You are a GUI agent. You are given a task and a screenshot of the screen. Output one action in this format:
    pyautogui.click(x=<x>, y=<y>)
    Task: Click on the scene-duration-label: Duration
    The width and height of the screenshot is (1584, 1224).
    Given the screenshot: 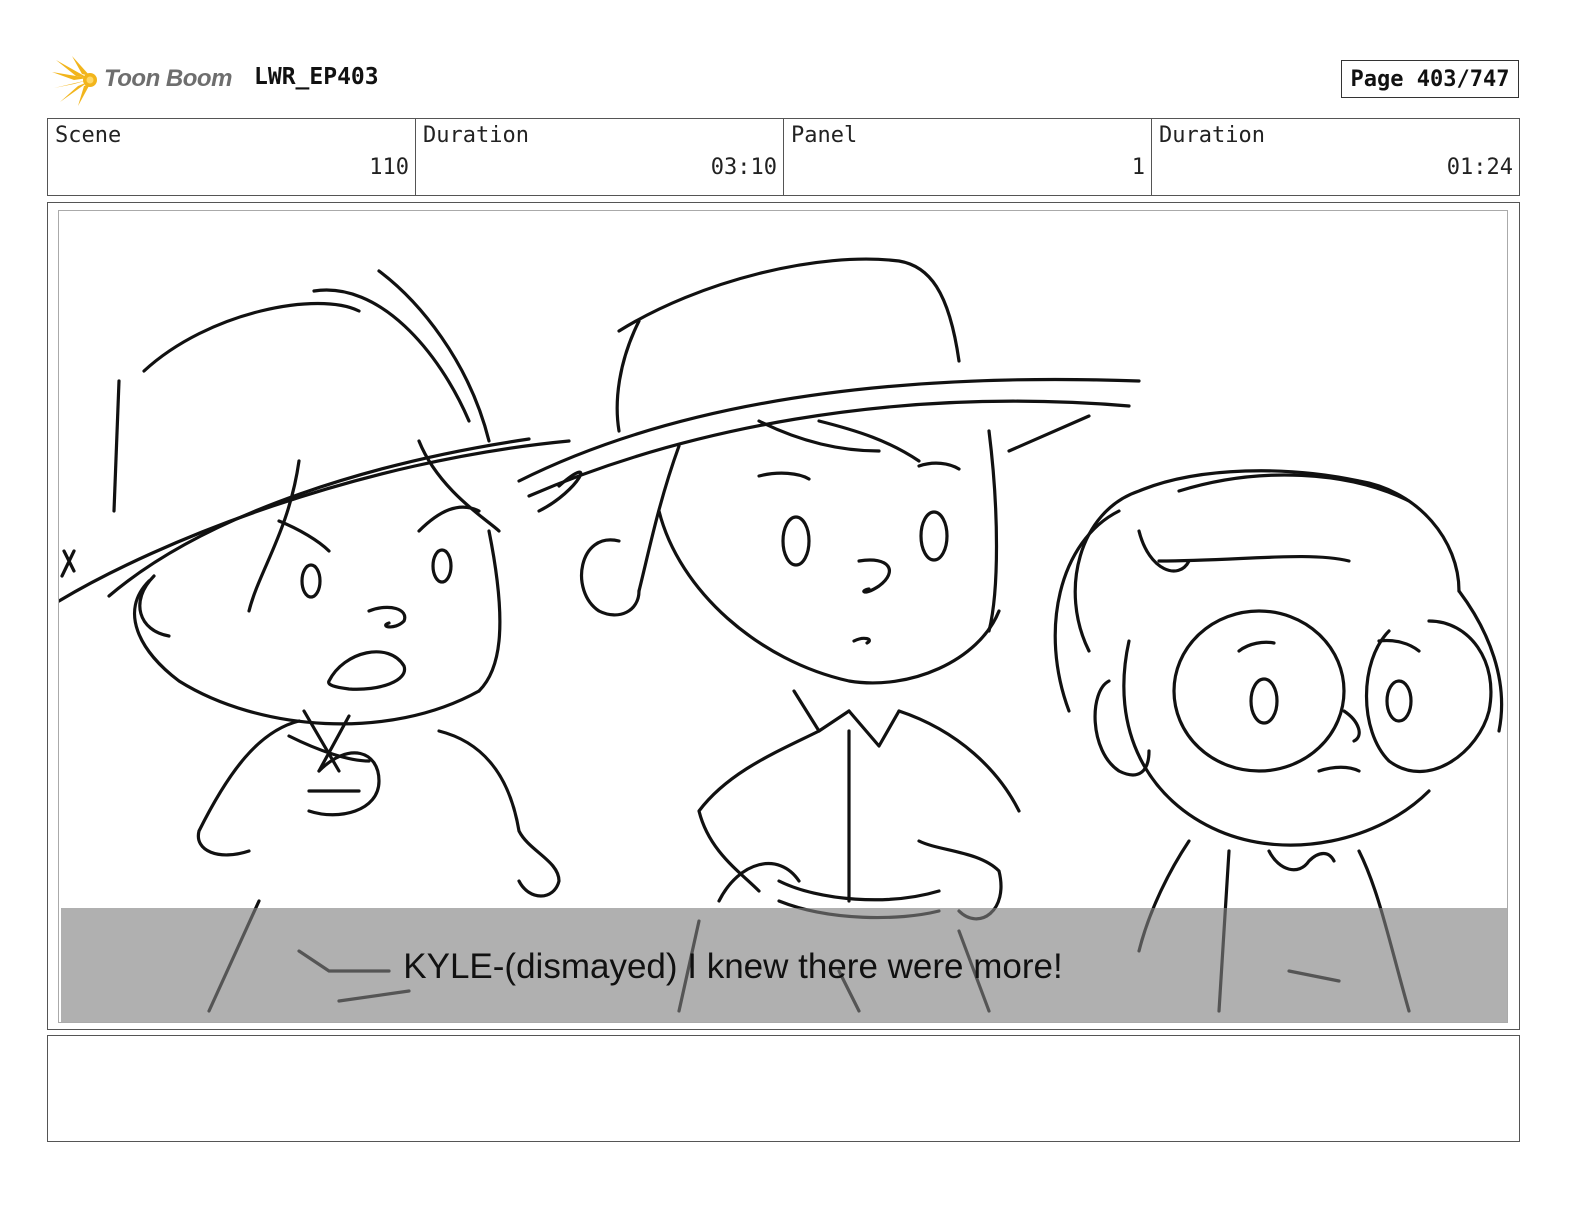 What is the action you would take?
    pyautogui.click(x=476, y=135)
    